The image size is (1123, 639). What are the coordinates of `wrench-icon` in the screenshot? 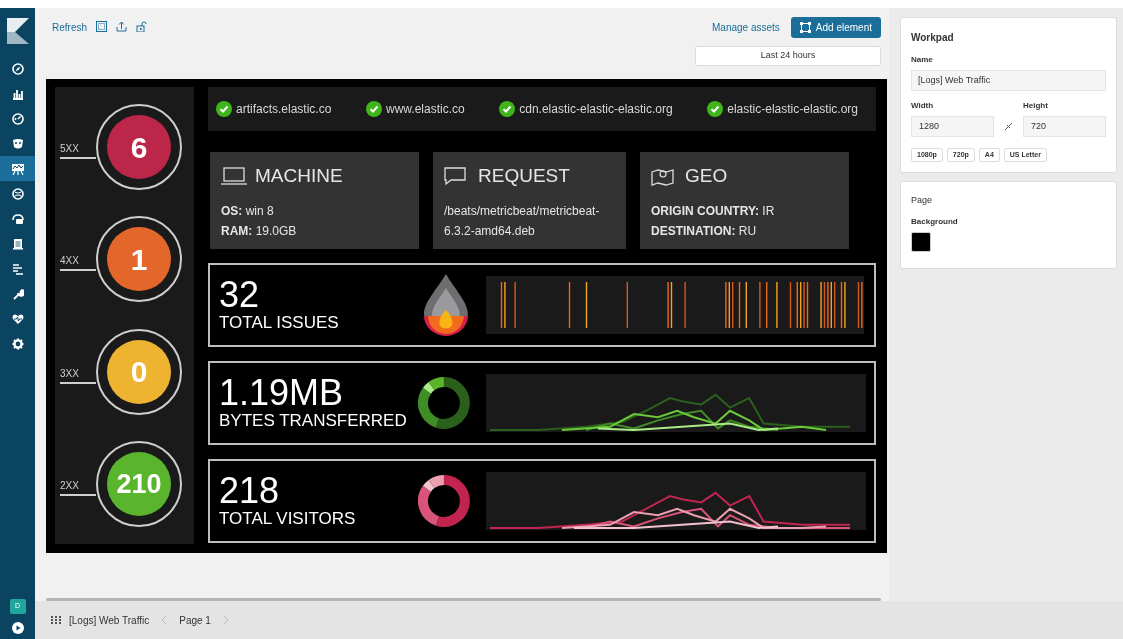 It's located at (17, 293).